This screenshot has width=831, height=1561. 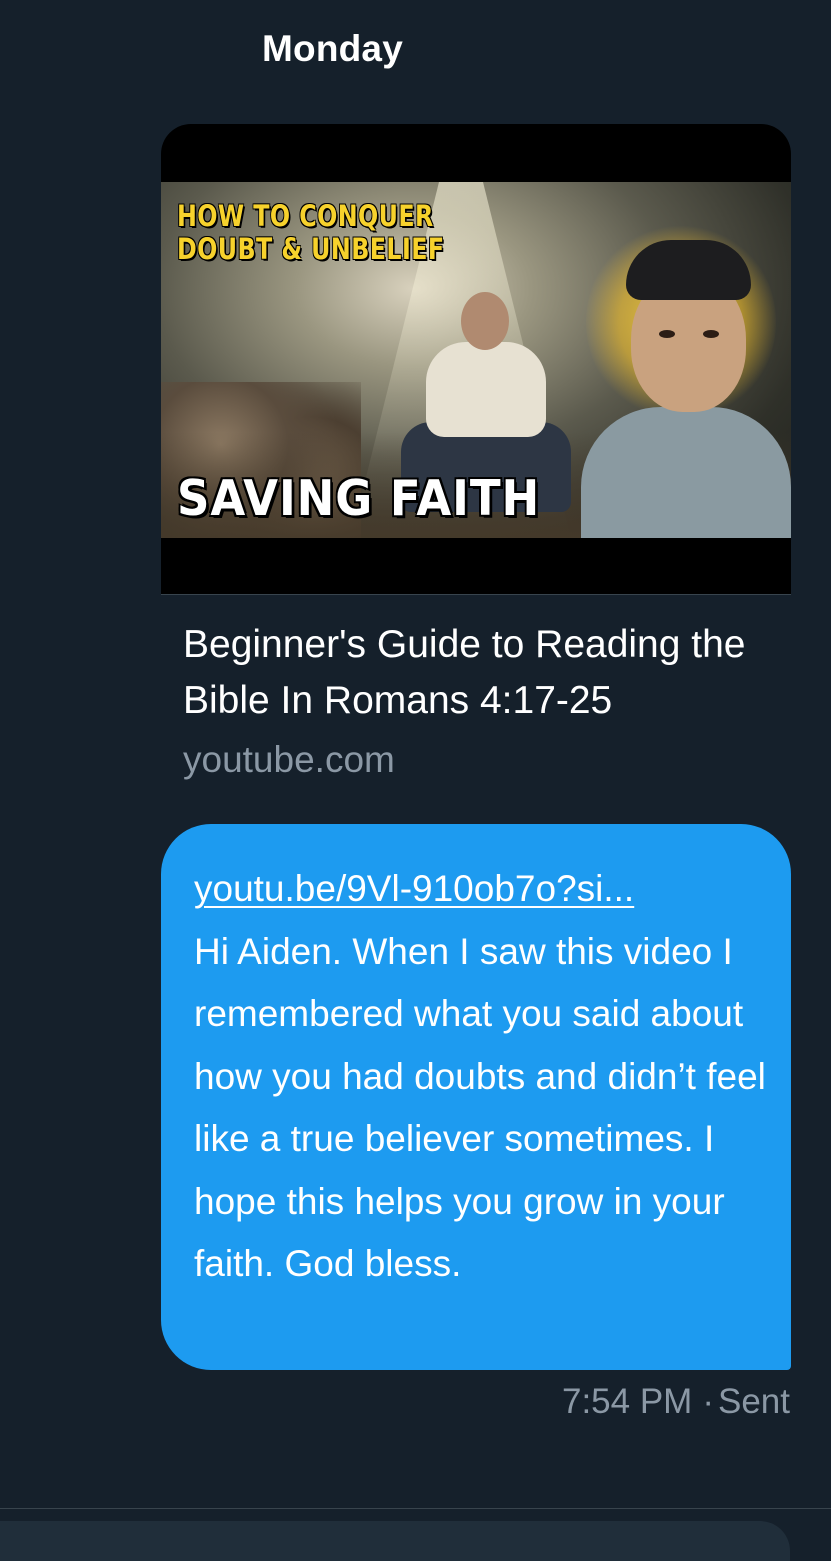 I want to click on composer-divider, so click(x=415, y=1508).